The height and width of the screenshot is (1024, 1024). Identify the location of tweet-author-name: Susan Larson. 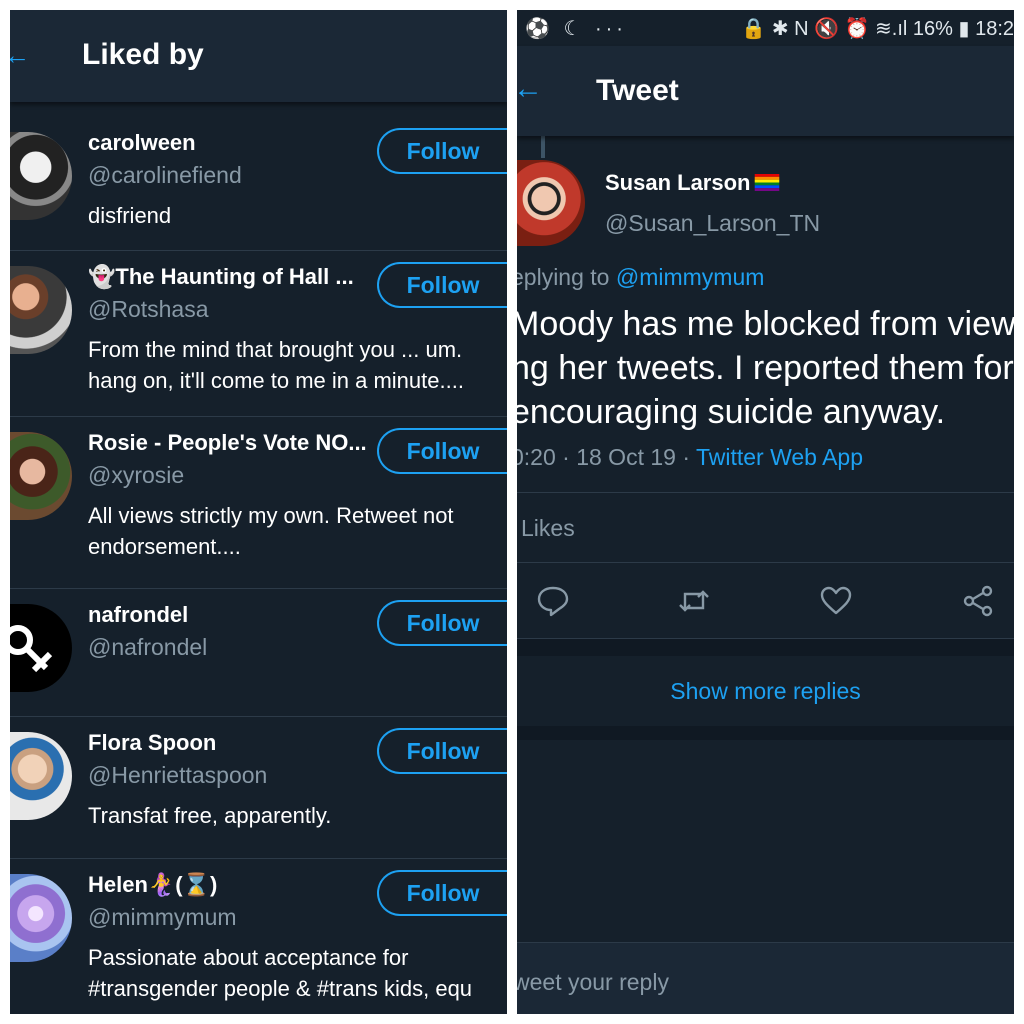
(692, 183).